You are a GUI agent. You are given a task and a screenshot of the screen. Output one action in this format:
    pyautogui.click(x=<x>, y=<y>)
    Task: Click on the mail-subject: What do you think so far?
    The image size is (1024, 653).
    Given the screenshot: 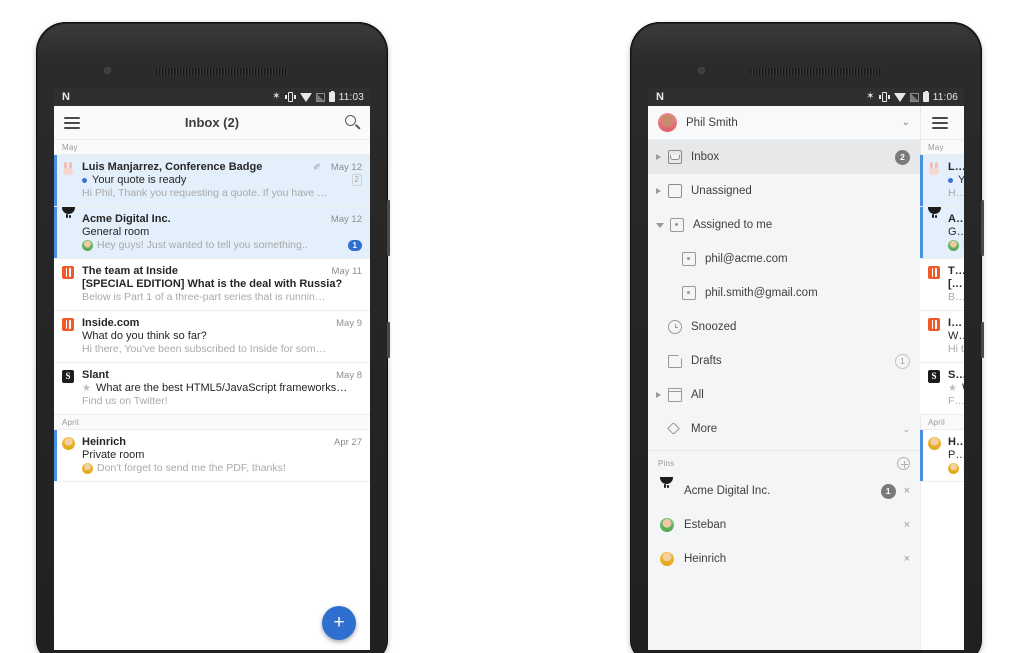 What is the action you would take?
    pyautogui.click(x=144, y=336)
    